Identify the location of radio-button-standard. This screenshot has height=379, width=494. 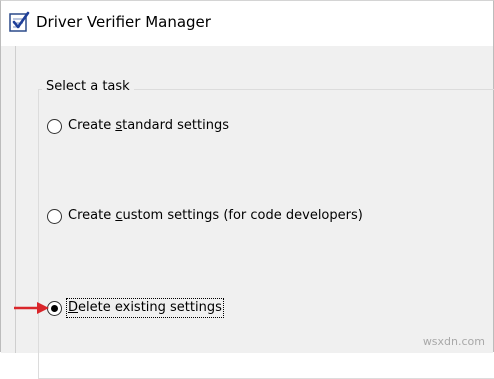
(54, 126).